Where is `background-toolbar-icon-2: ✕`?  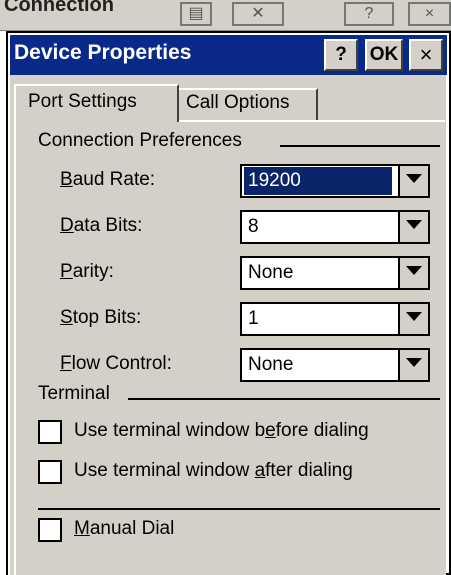 background-toolbar-icon-2: ✕ is located at coordinates (258, 14).